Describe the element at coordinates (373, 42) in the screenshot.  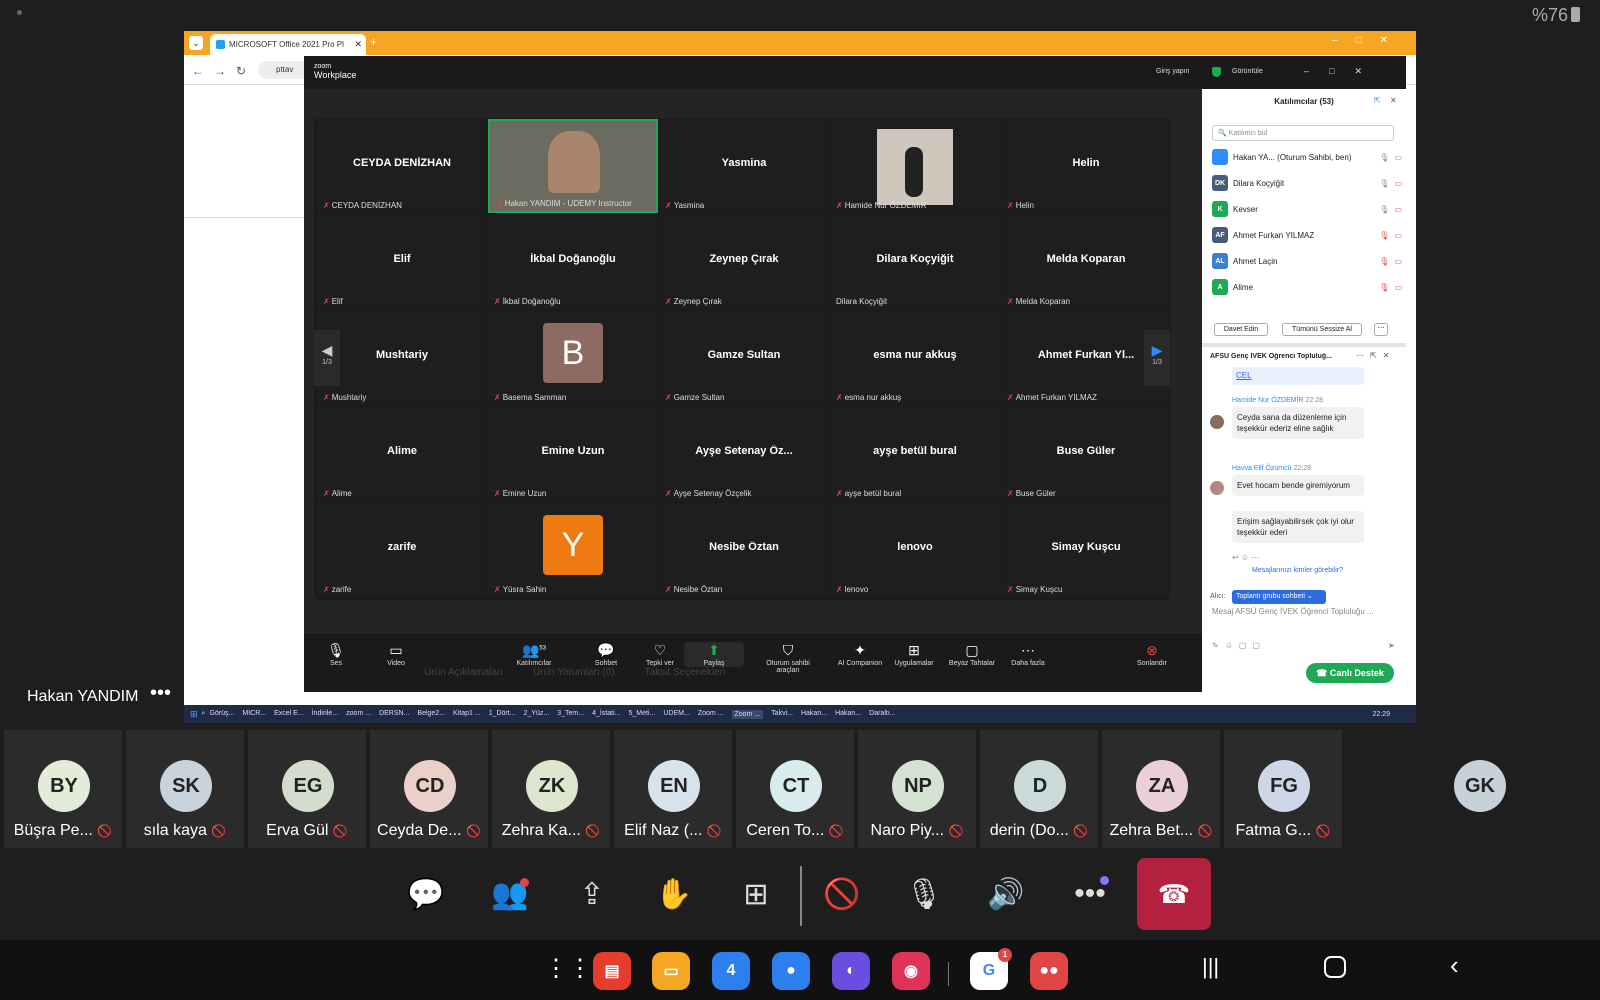
I see `new-tab-icon: +` at that location.